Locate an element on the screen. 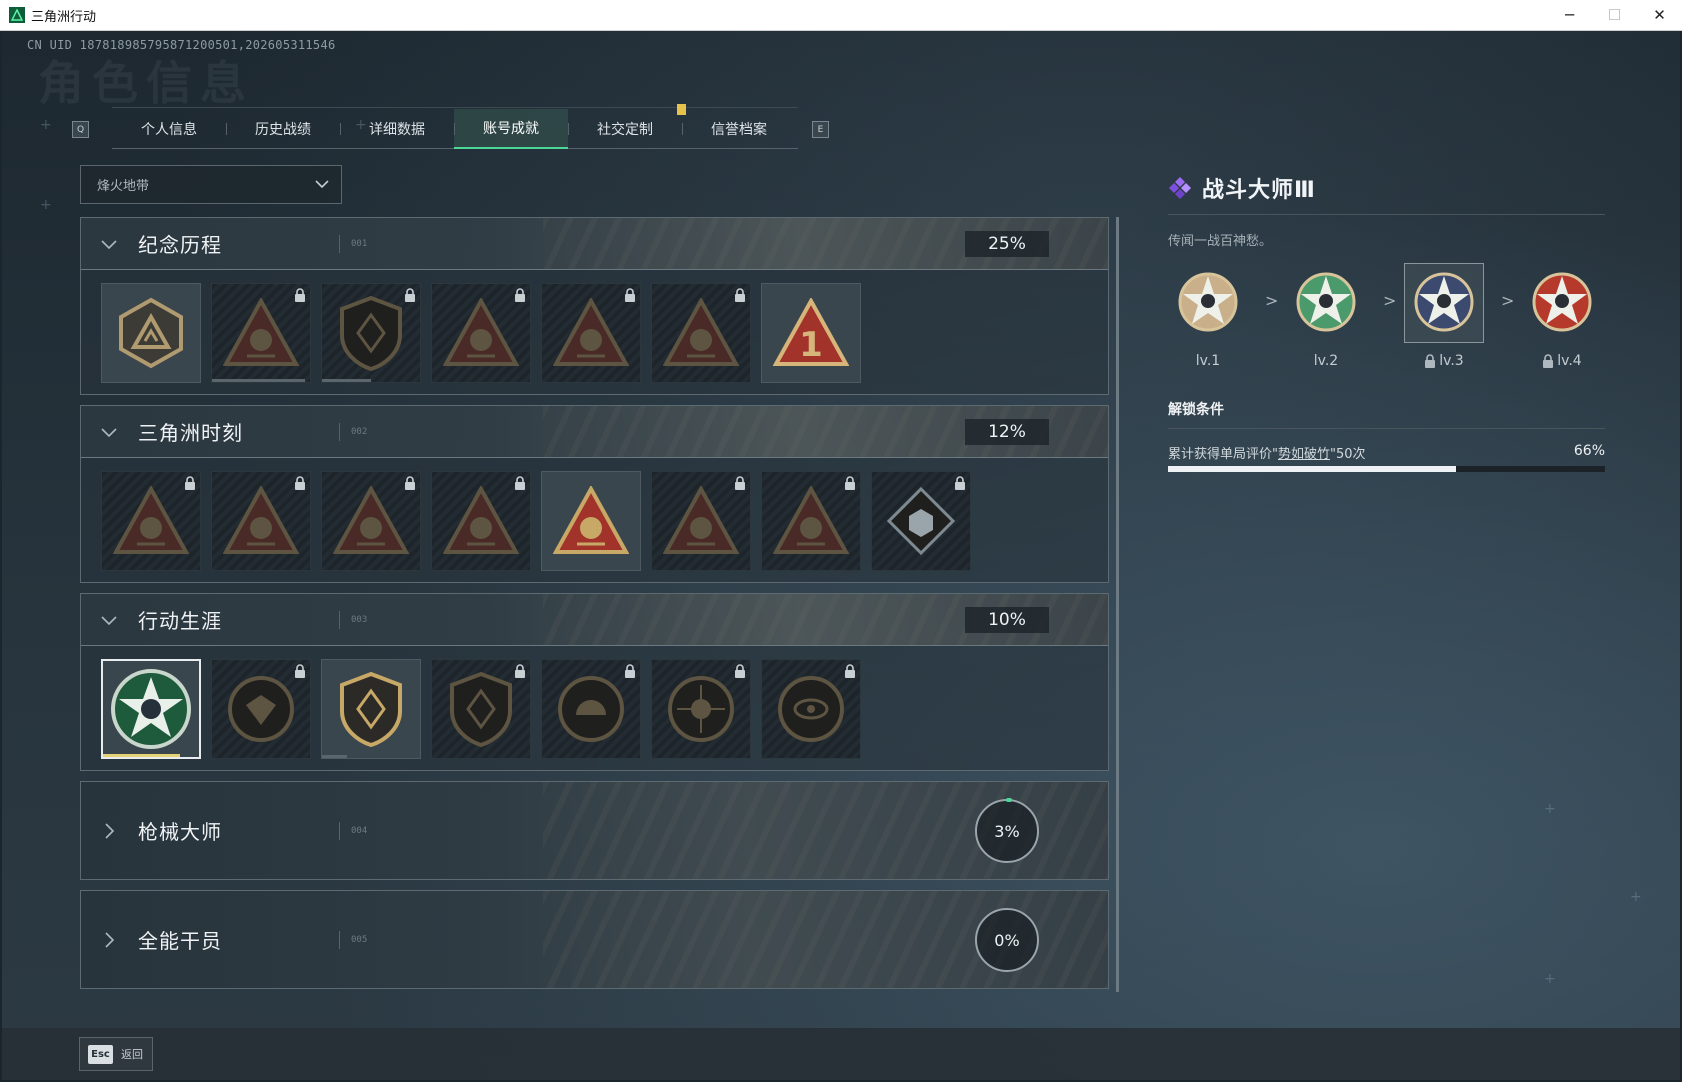  achievement-level-2: lv.2 is located at coordinates (1326, 318).